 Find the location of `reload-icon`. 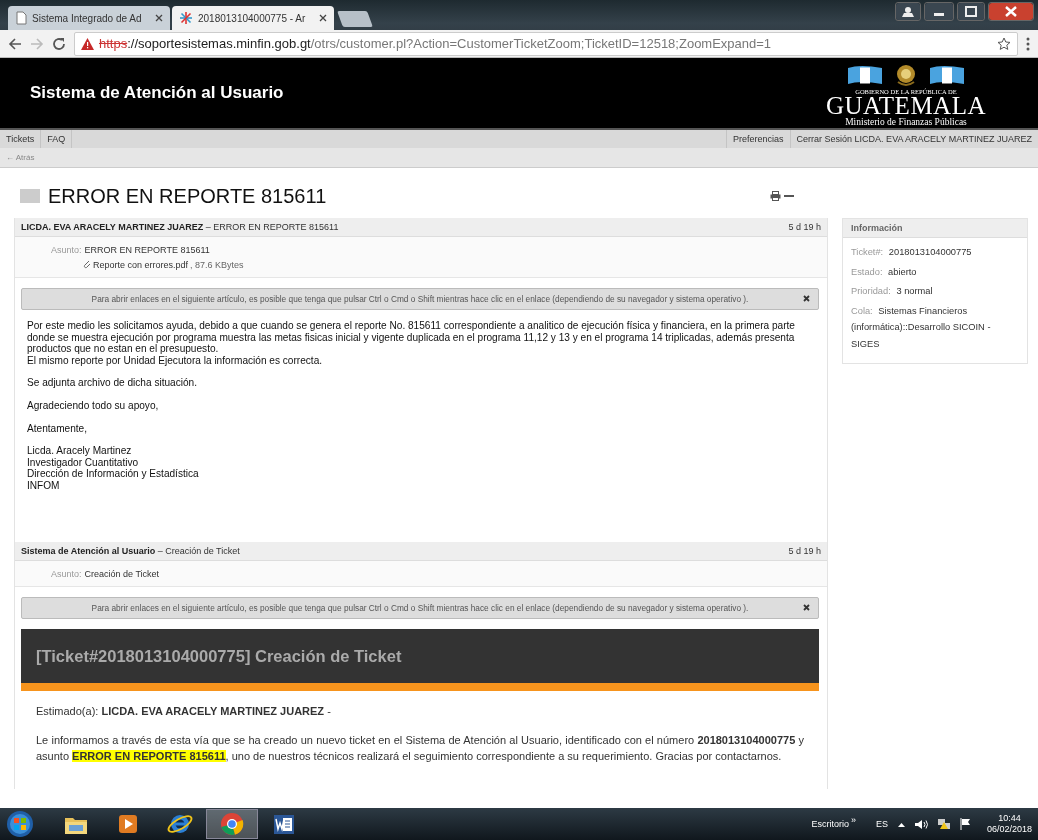

reload-icon is located at coordinates (59, 43).